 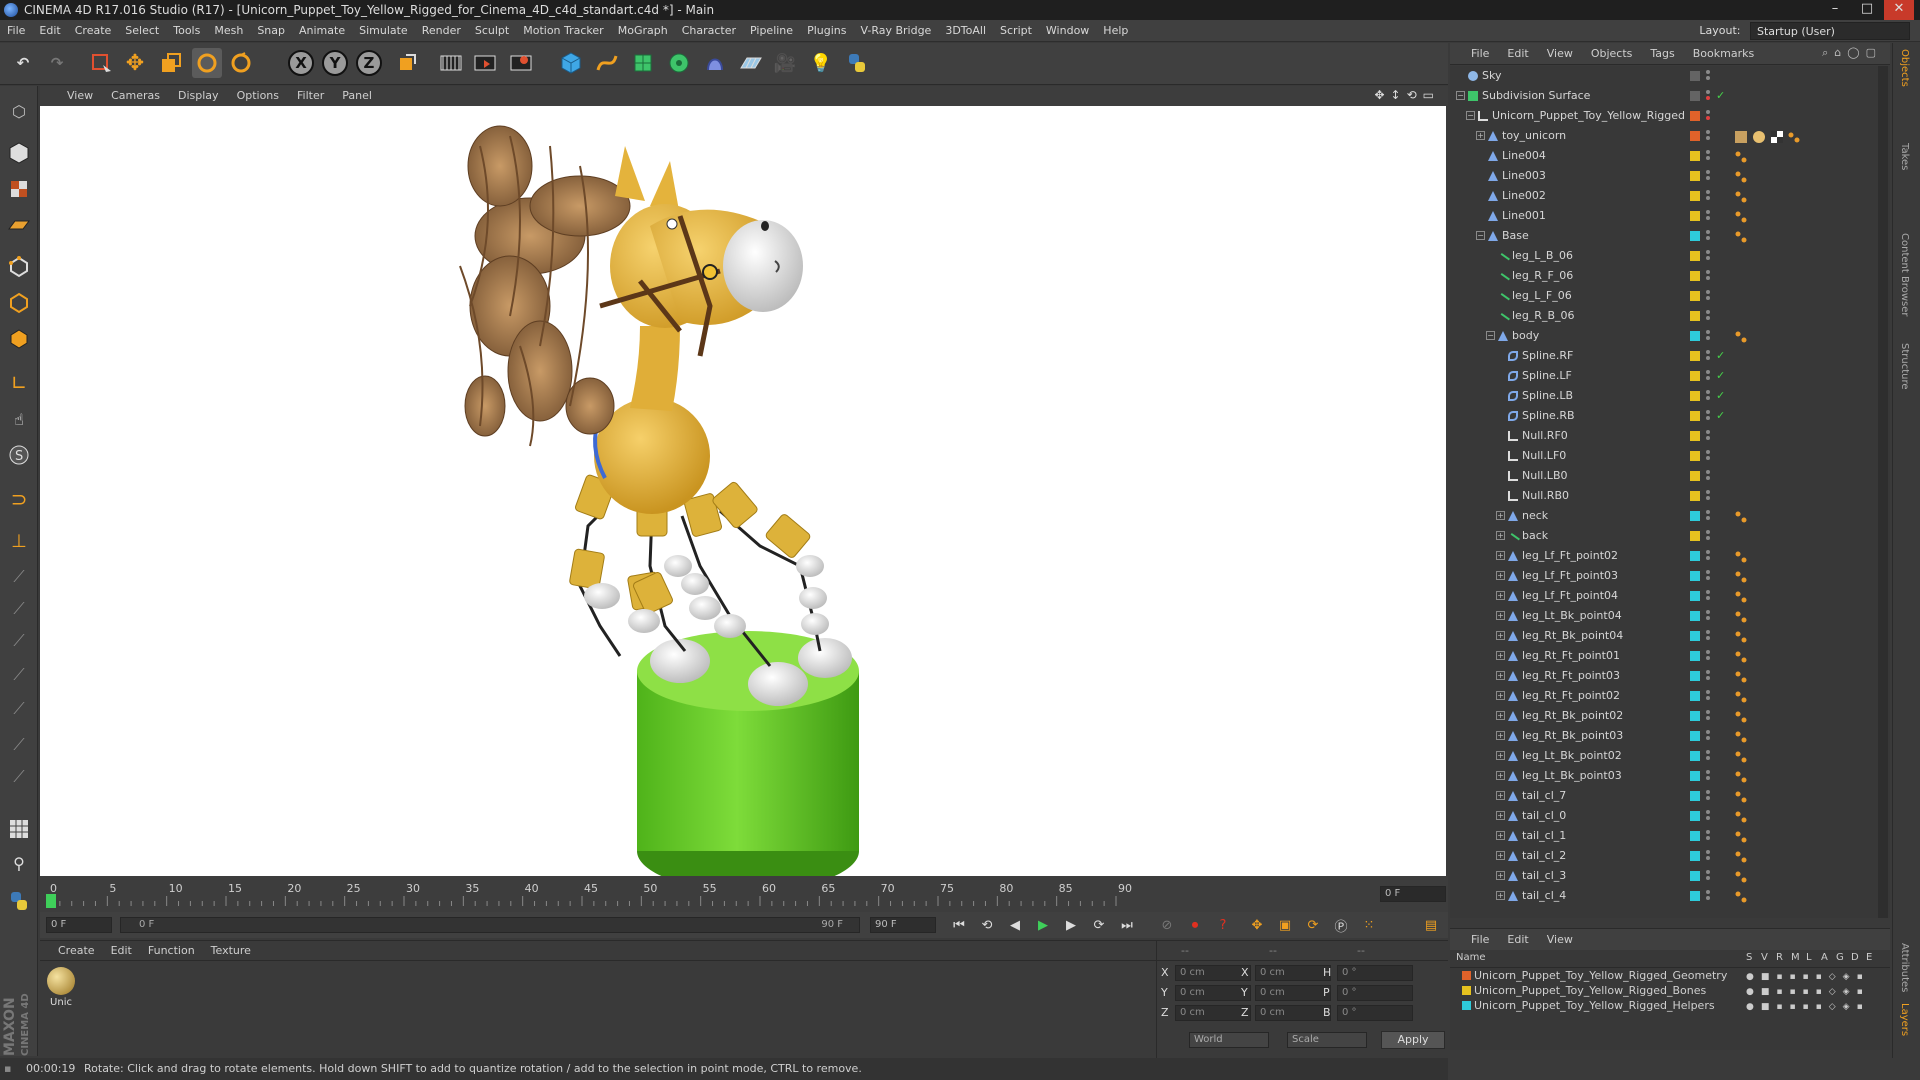 I want to click on menu-sculpt: Sculpt, so click(x=492, y=31).